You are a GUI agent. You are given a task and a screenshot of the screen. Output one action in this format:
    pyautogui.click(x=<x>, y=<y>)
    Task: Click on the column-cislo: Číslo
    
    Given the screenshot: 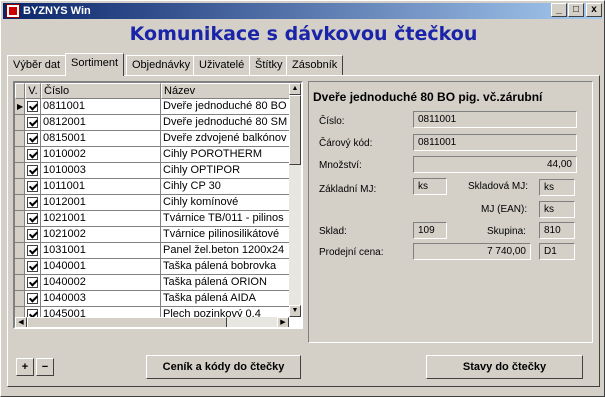 What is the action you would take?
    pyautogui.click(x=101, y=91)
    